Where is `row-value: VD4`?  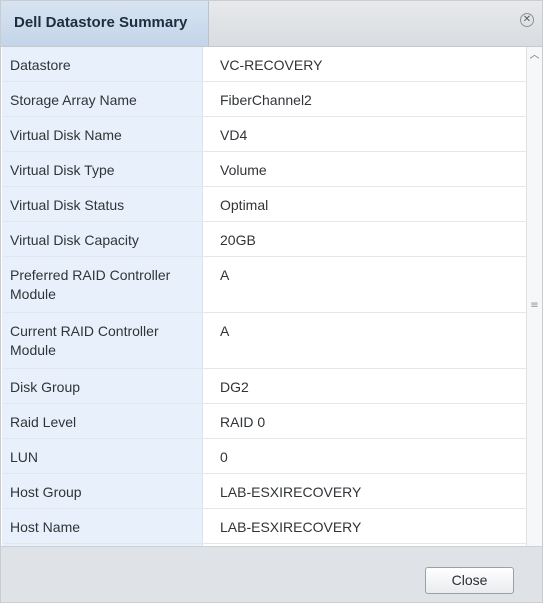 row-value: VD4 is located at coordinates (364, 134).